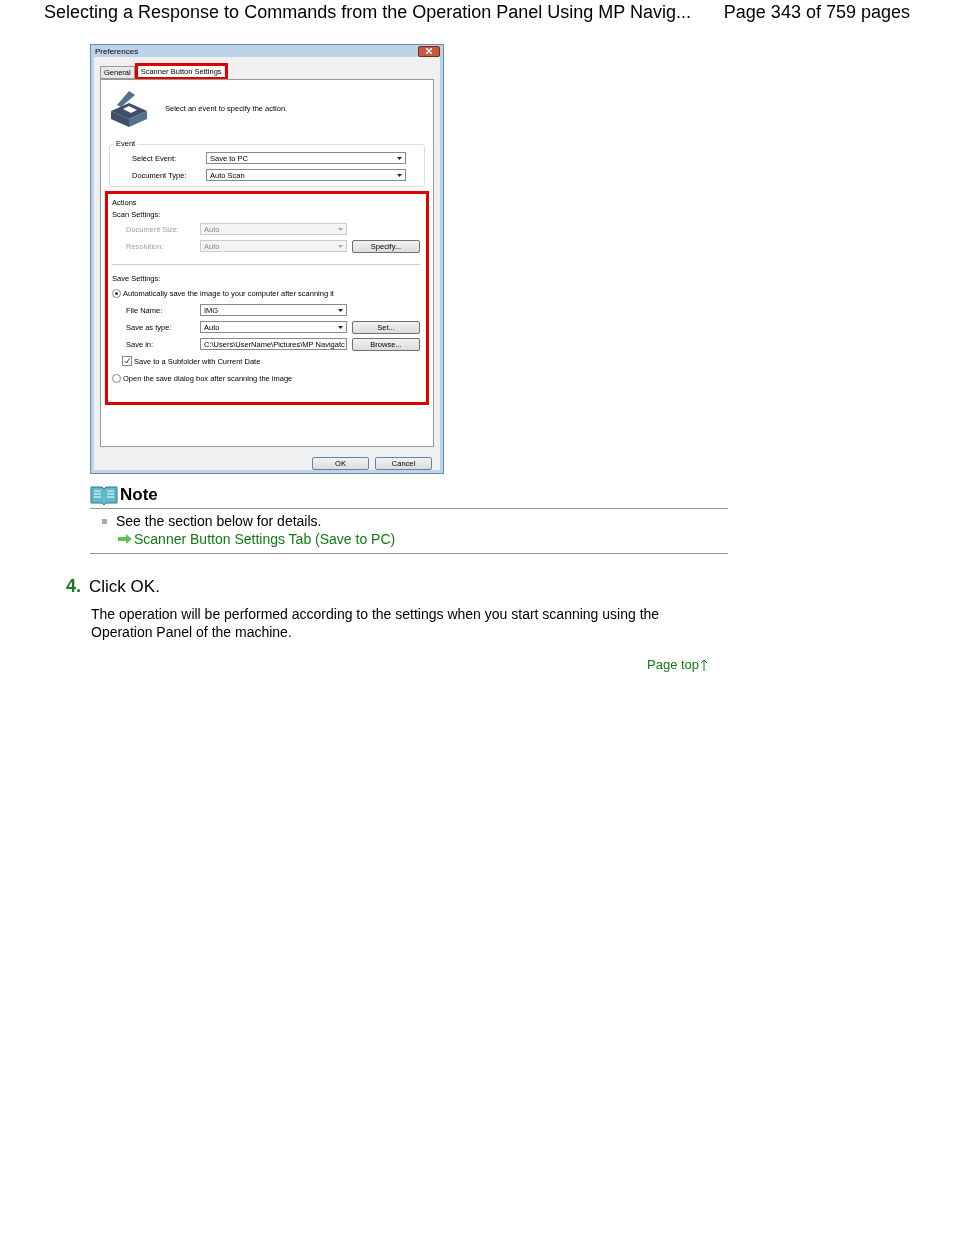 This screenshot has height=1235, width=954. What do you see at coordinates (124, 587) in the screenshot?
I see `step-title: Click OK.` at bounding box center [124, 587].